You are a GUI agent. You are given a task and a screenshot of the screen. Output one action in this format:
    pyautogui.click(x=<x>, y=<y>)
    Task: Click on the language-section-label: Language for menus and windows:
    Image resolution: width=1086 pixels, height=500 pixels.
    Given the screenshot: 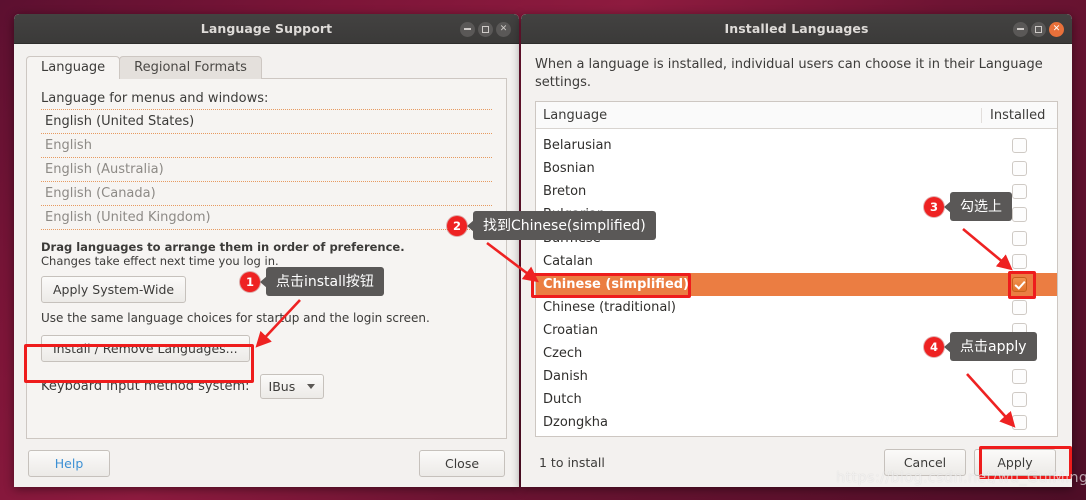 What is the action you would take?
    pyautogui.click(x=155, y=98)
    